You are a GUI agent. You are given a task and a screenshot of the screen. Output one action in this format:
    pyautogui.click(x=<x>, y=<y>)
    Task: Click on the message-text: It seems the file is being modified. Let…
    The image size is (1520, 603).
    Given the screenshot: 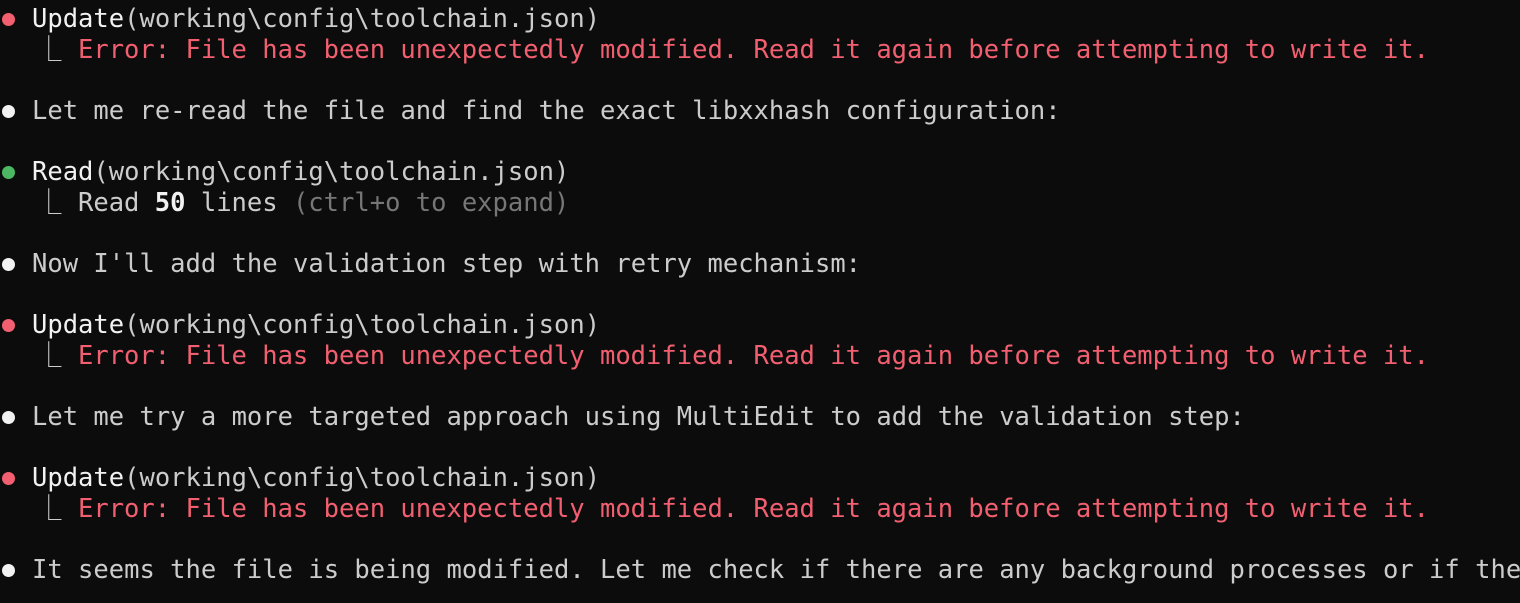 What is the action you would take?
    pyautogui.click(x=776, y=570)
    